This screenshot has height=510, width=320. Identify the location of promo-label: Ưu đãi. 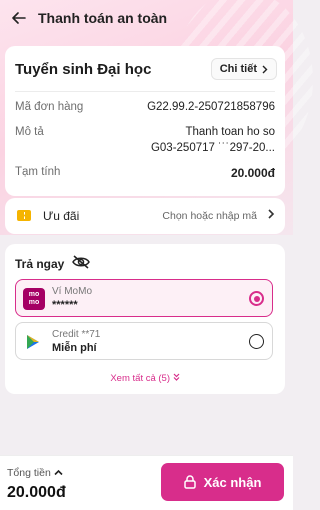
(61, 216).